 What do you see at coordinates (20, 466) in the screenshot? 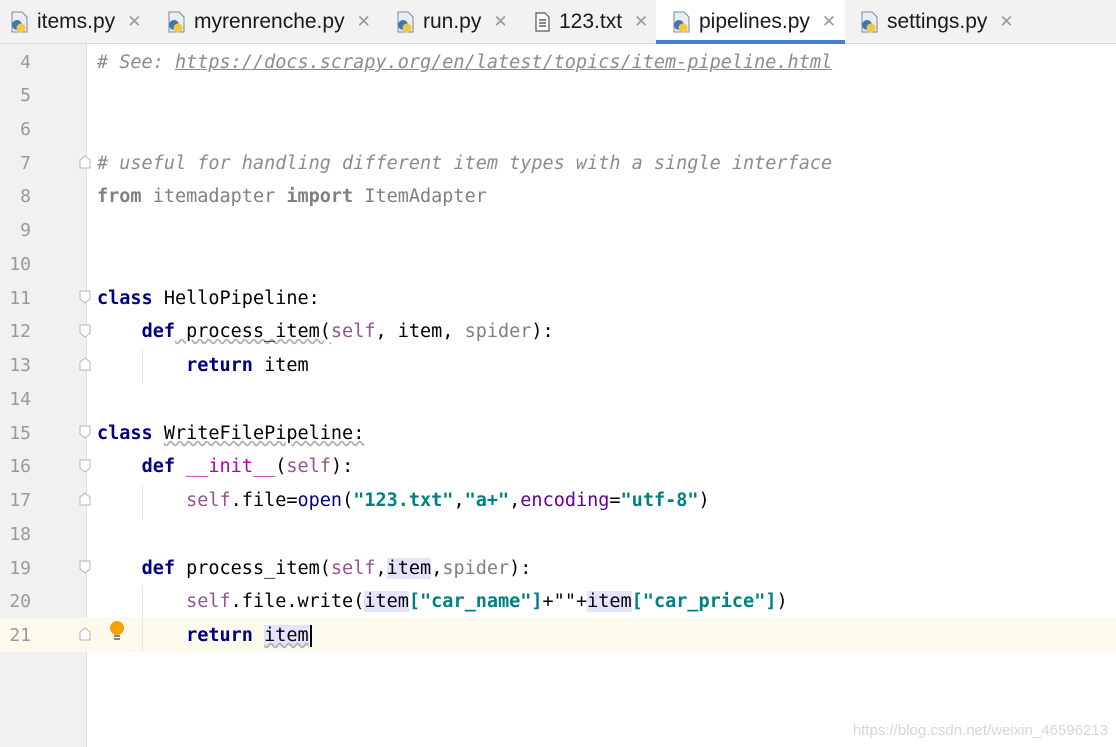
I see `line-number: 16` at bounding box center [20, 466].